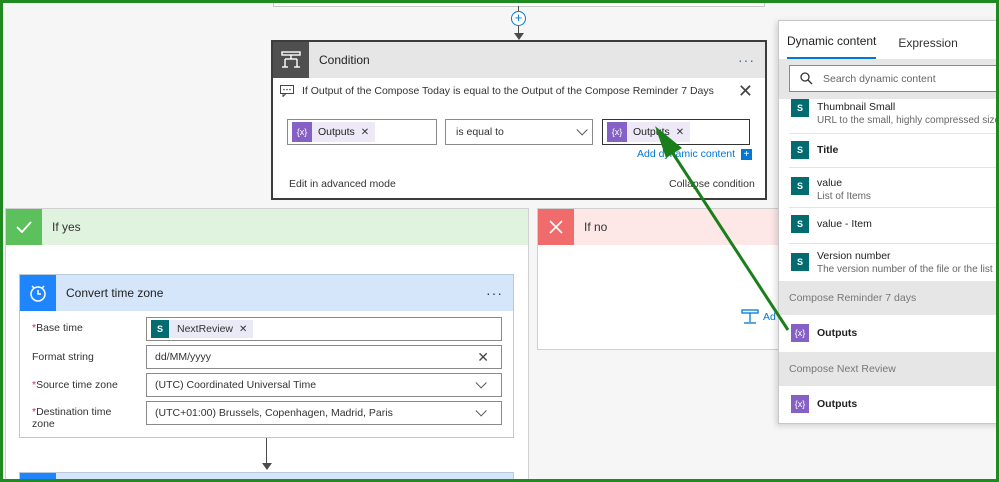 This screenshot has height=482, width=999. What do you see at coordinates (889, 150) in the screenshot?
I see `dynamic-item-title: S Title` at bounding box center [889, 150].